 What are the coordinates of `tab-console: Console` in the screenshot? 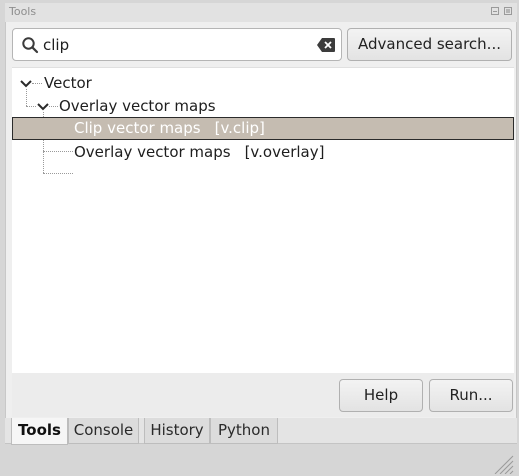 It's located at (103, 431).